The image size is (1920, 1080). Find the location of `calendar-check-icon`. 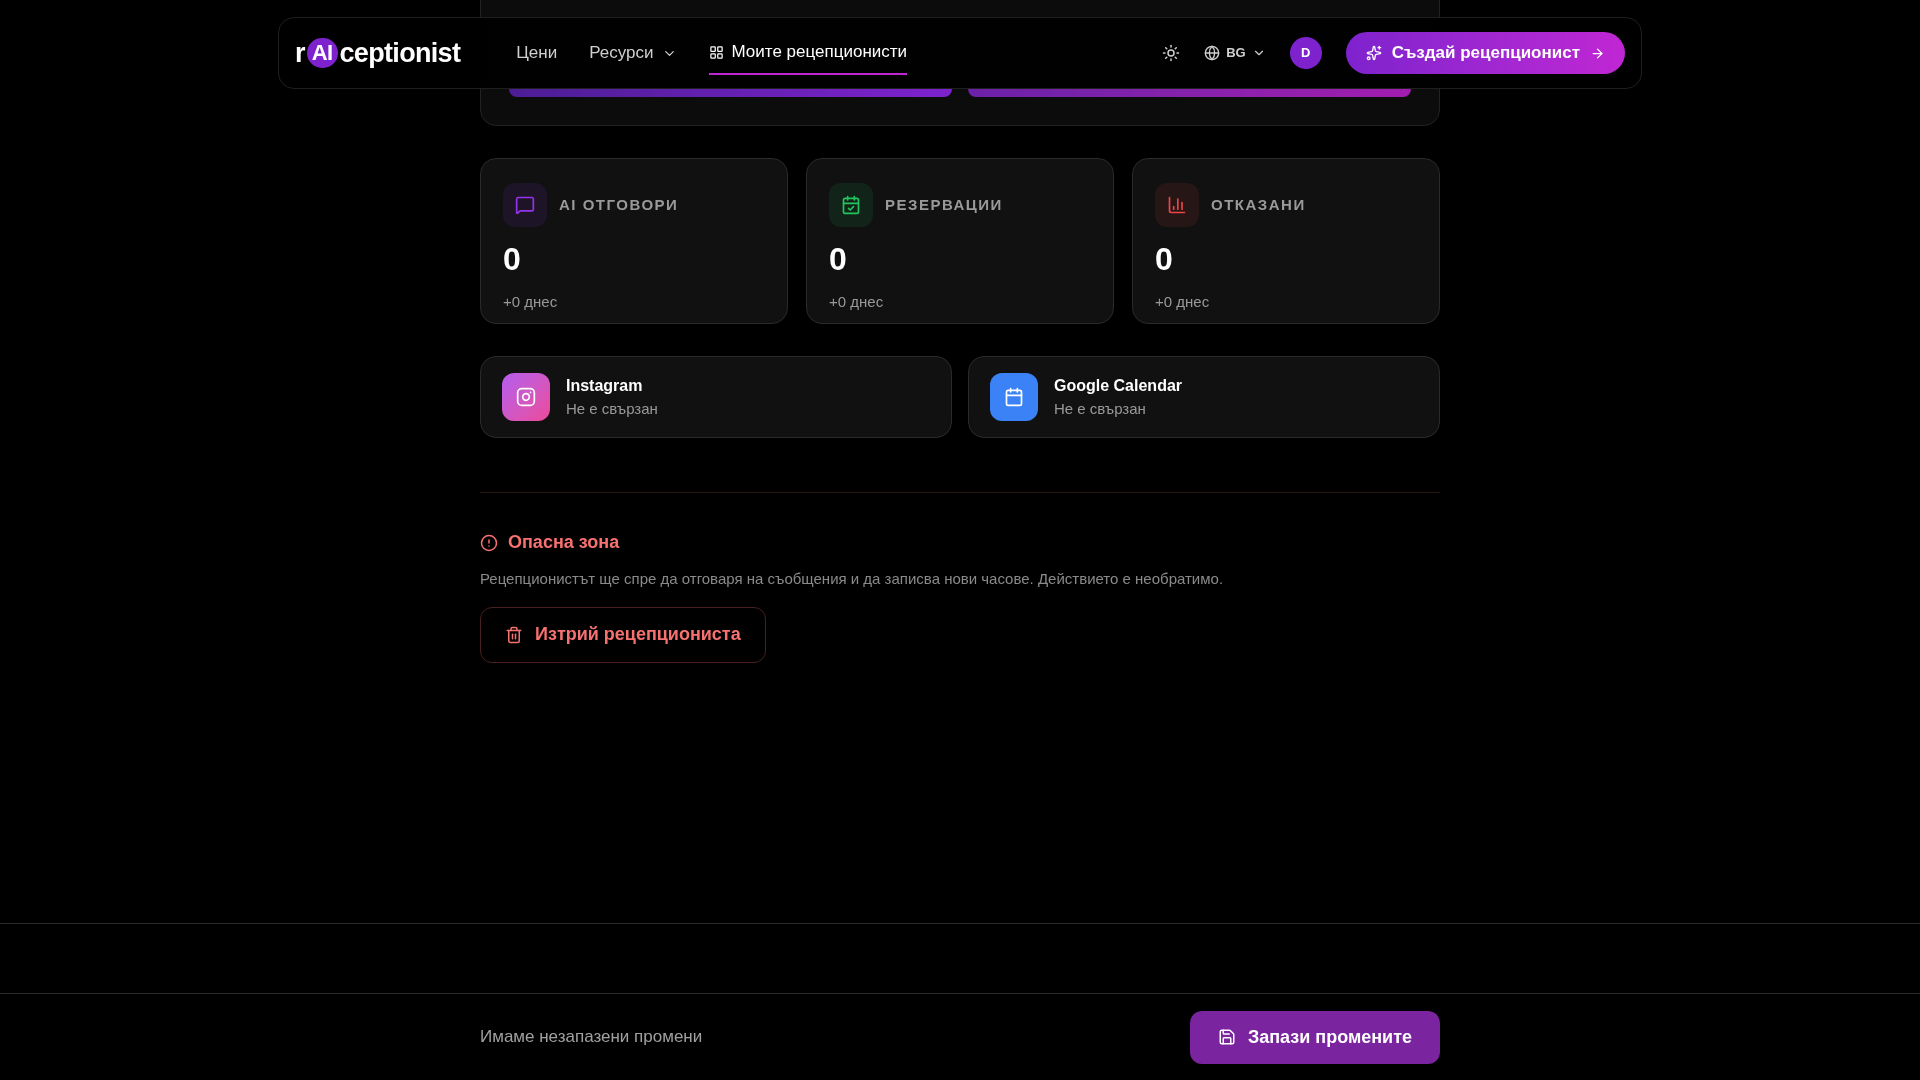

calendar-check-icon is located at coordinates (851, 205).